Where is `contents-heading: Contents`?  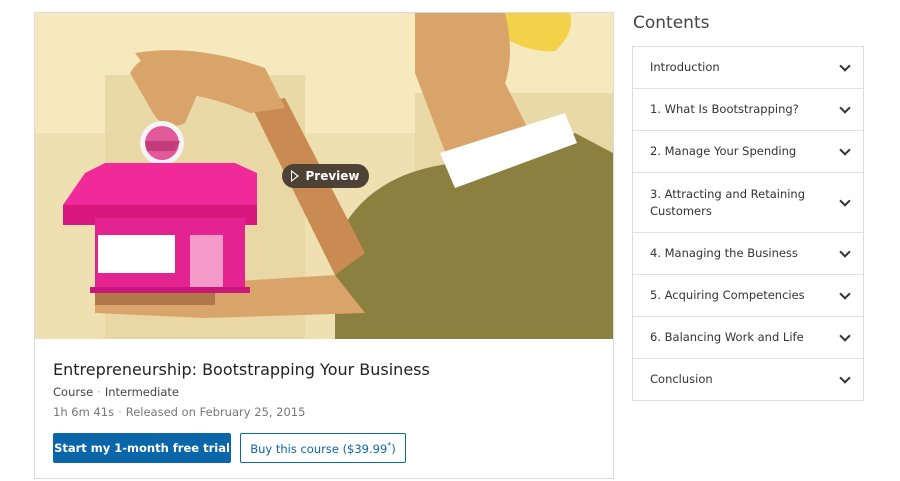
contents-heading: Contents is located at coordinates (671, 23).